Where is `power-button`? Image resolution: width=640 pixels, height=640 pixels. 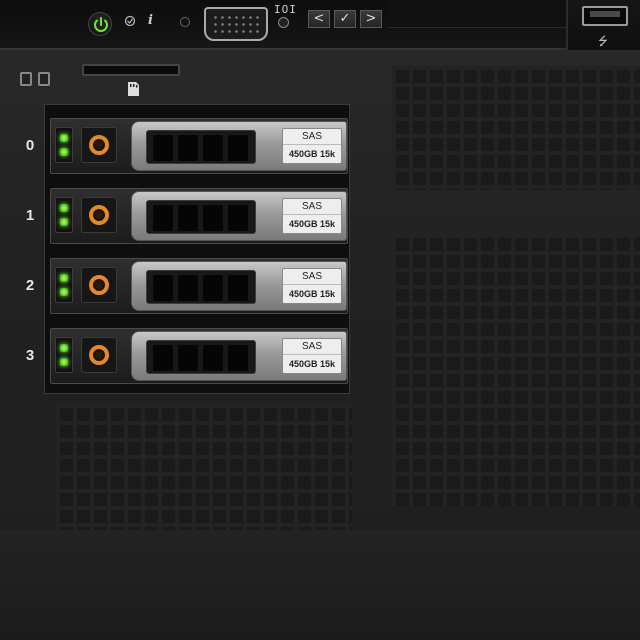
power-button is located at coordinates (100, 24).